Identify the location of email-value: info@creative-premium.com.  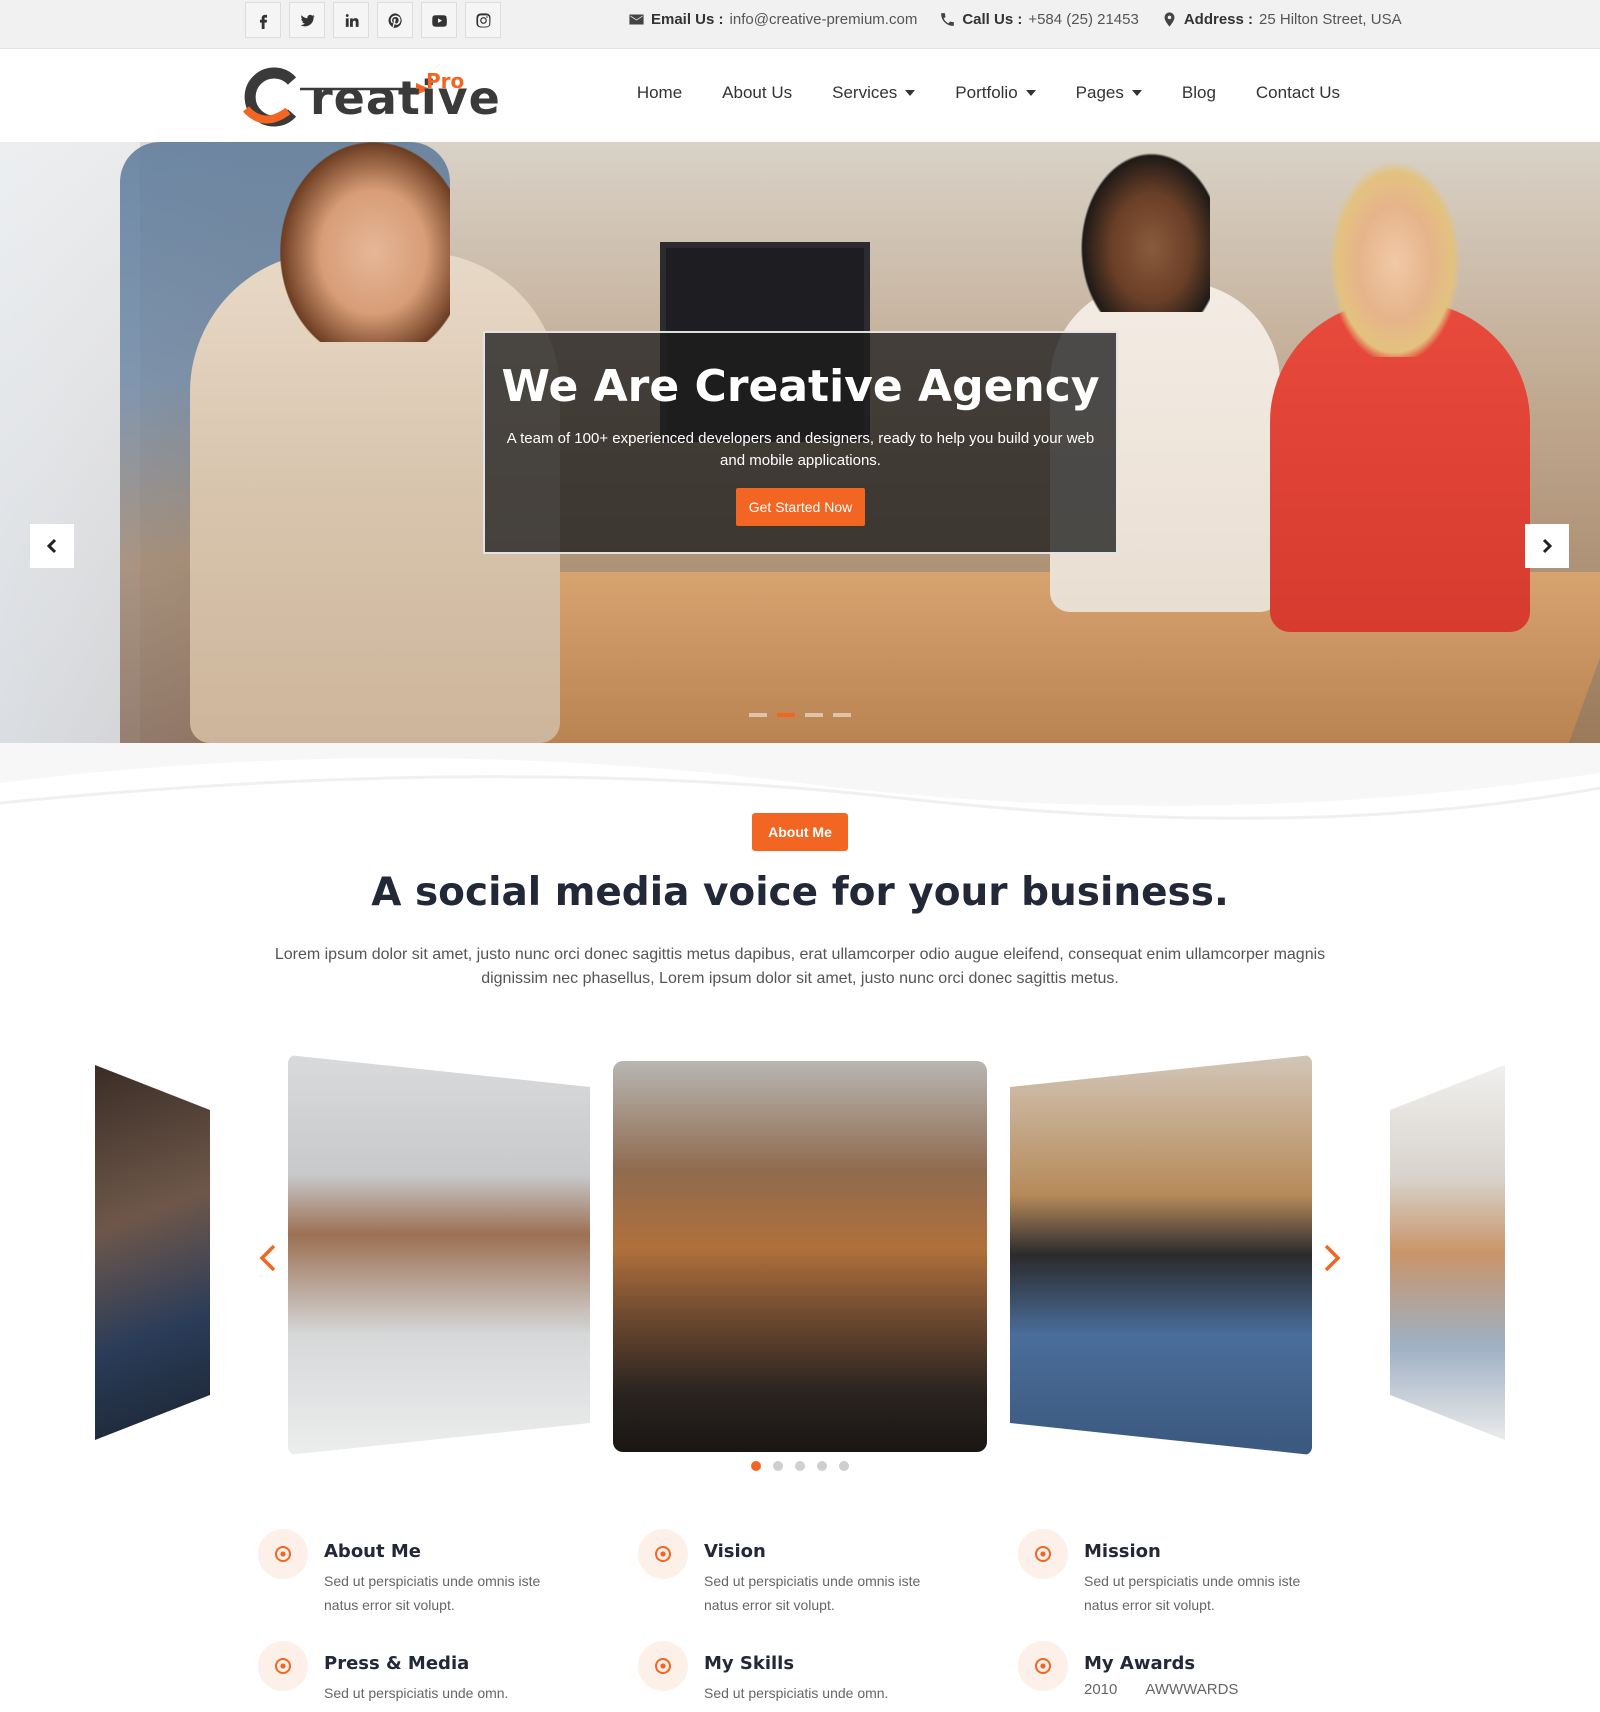
(824, 19).